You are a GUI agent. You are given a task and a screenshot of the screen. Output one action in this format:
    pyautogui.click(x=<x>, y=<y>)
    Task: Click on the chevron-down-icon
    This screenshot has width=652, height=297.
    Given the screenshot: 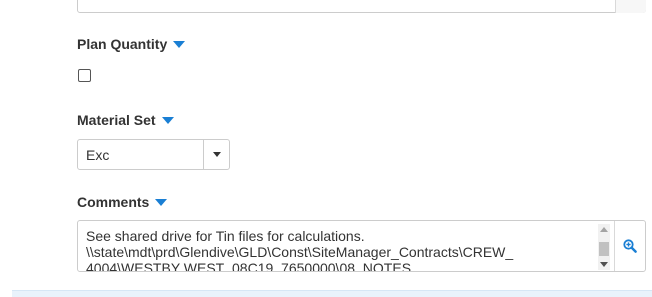 What is the action you would take?
    pyautogui.click(x=216, y=154)
    